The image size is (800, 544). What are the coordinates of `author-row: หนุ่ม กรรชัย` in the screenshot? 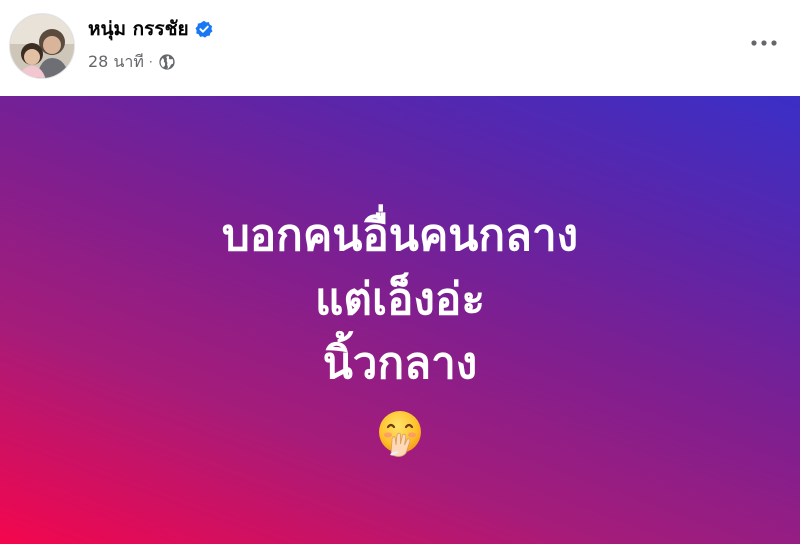 It's located at (150, 29).